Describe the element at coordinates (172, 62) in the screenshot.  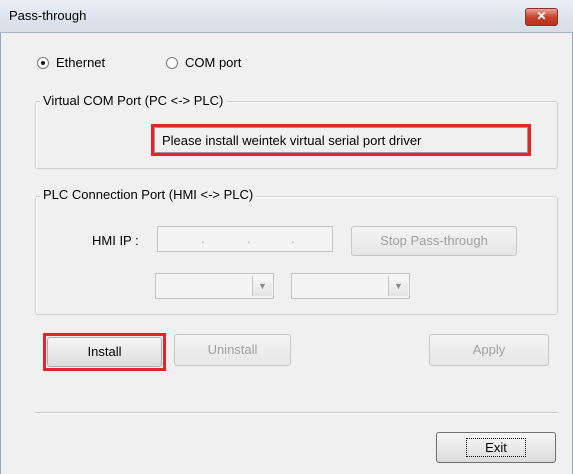
I see `radio-com-port-indicator` at that location.